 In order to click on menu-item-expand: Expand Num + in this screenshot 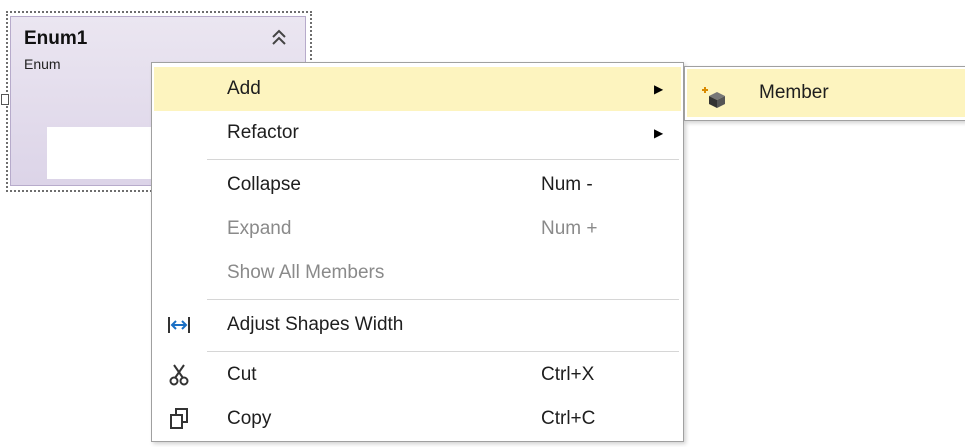, I will do `click(417, 229)`.